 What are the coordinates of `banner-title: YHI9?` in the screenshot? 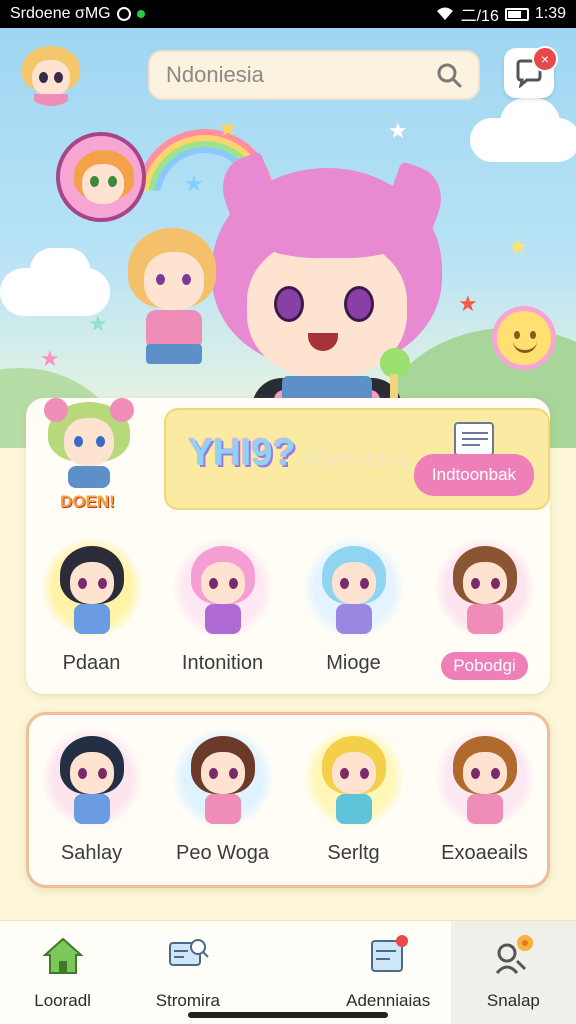 It's located at (242, 453).